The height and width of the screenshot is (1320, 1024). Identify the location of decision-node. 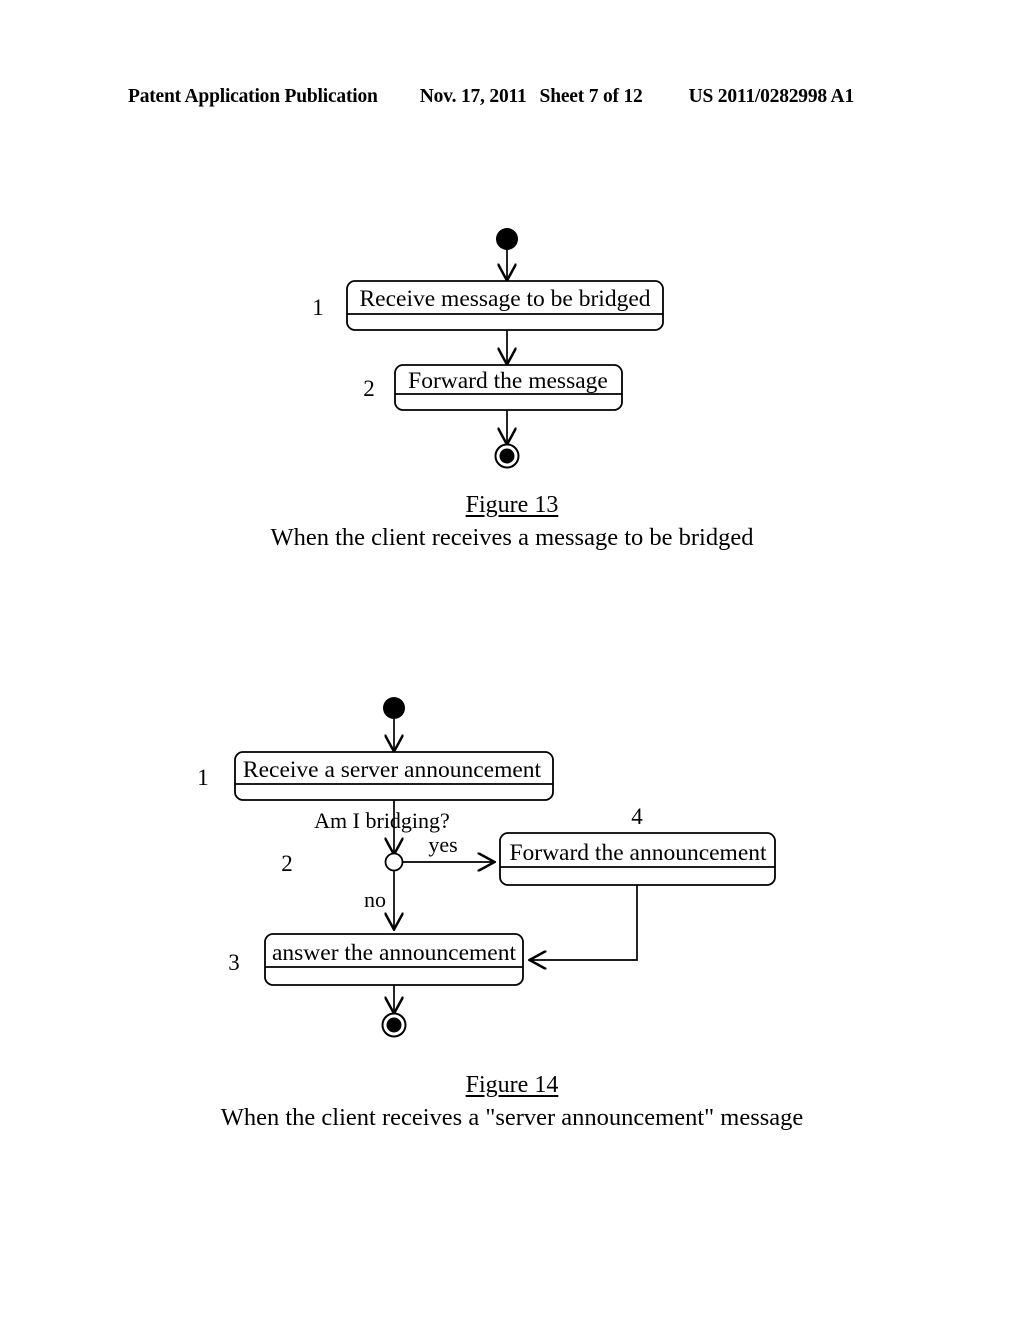
(394, 862).